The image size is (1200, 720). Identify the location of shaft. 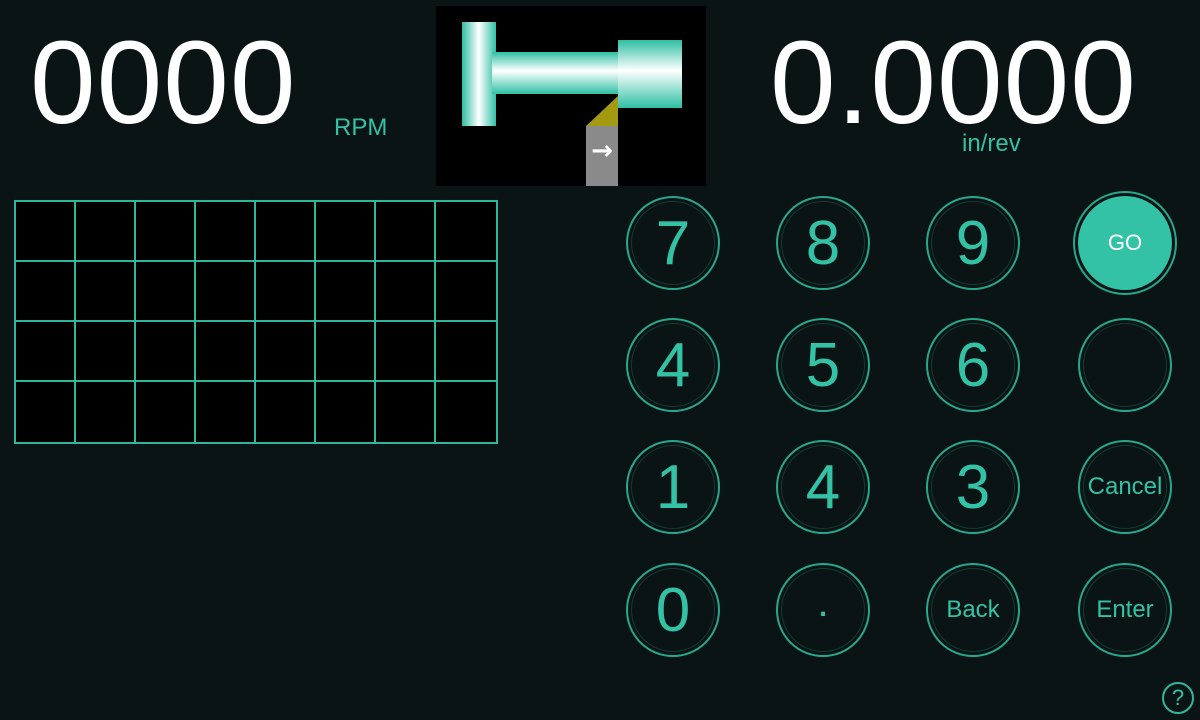
(557, 73).